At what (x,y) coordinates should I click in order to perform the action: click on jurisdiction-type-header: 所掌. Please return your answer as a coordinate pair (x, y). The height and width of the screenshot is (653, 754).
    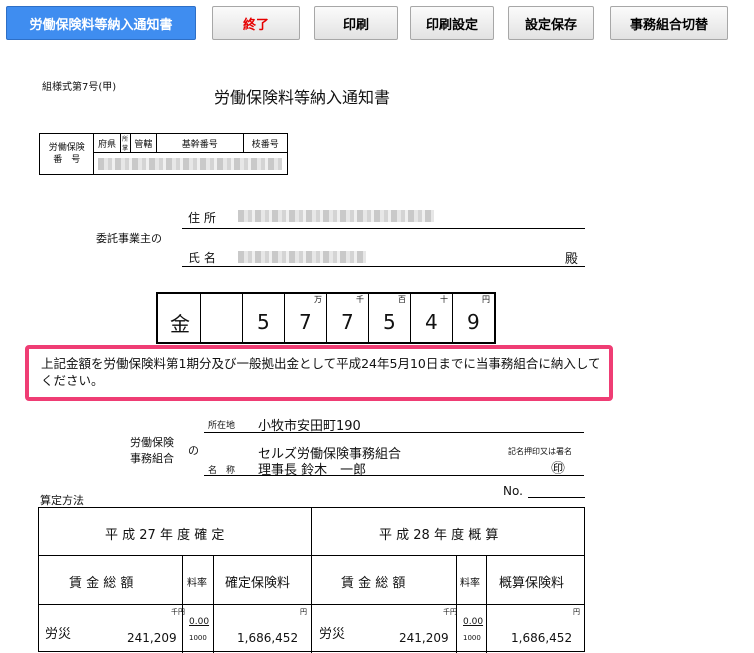
    Looking at the image, I should click on (125, 143).